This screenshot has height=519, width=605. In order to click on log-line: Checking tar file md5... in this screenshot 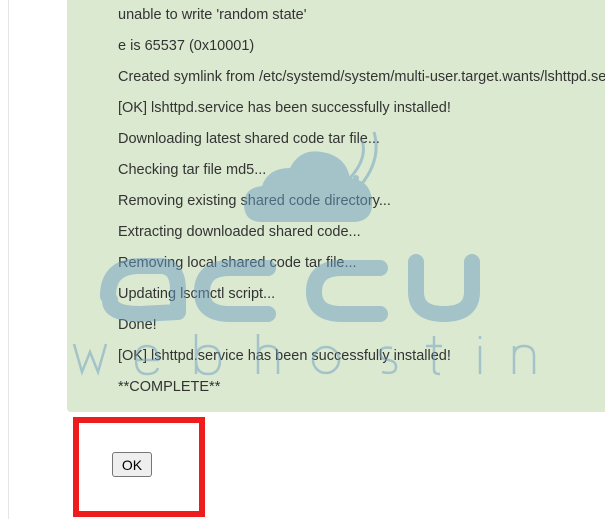, I will do `click(192, 170)`.